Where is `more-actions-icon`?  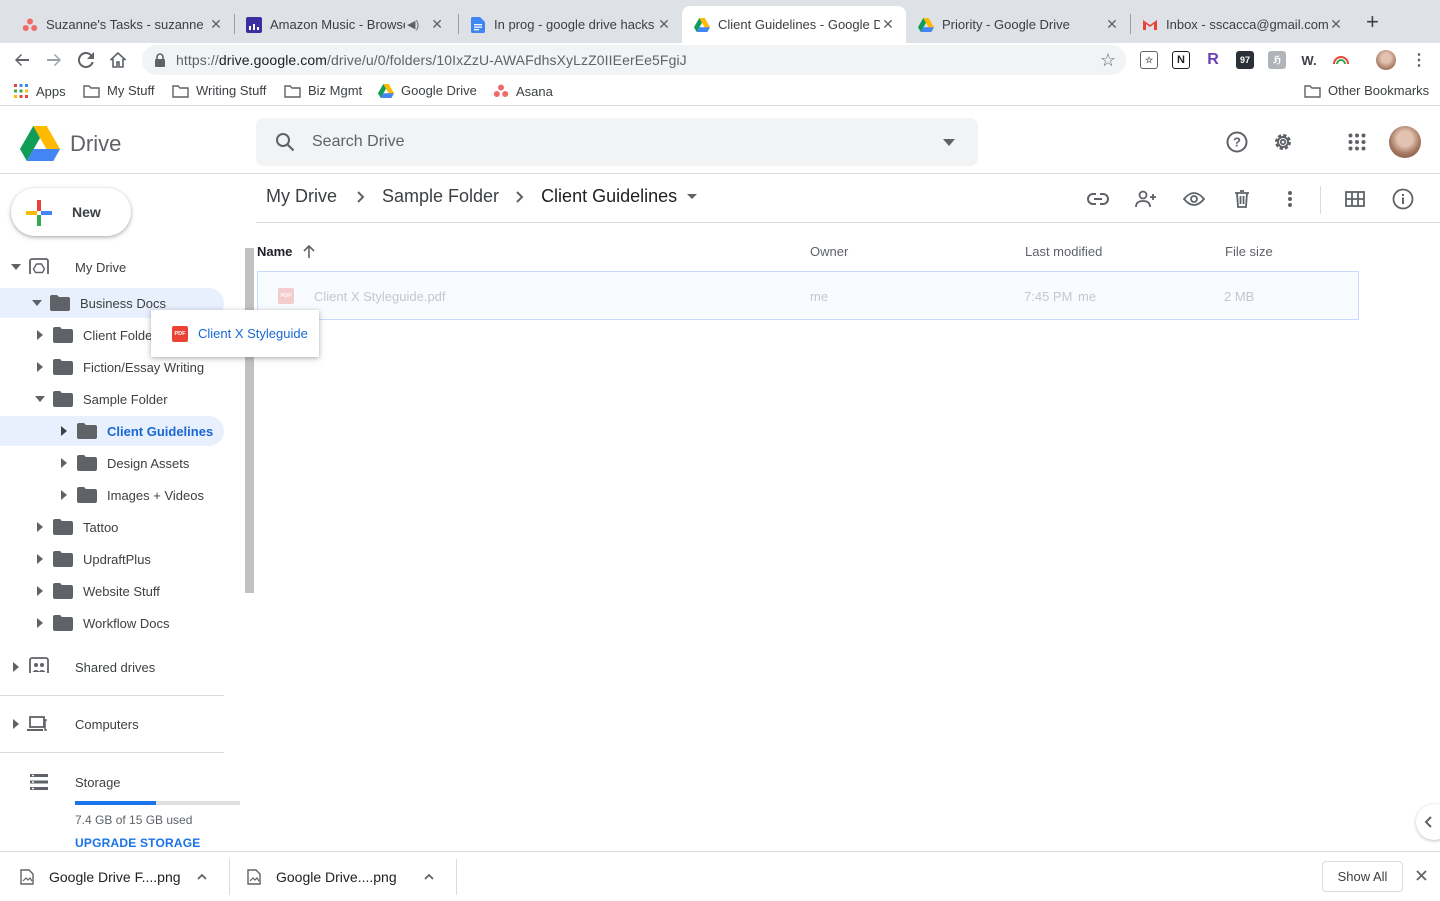
more-actions-icon is located at coordinates (1290, 199).